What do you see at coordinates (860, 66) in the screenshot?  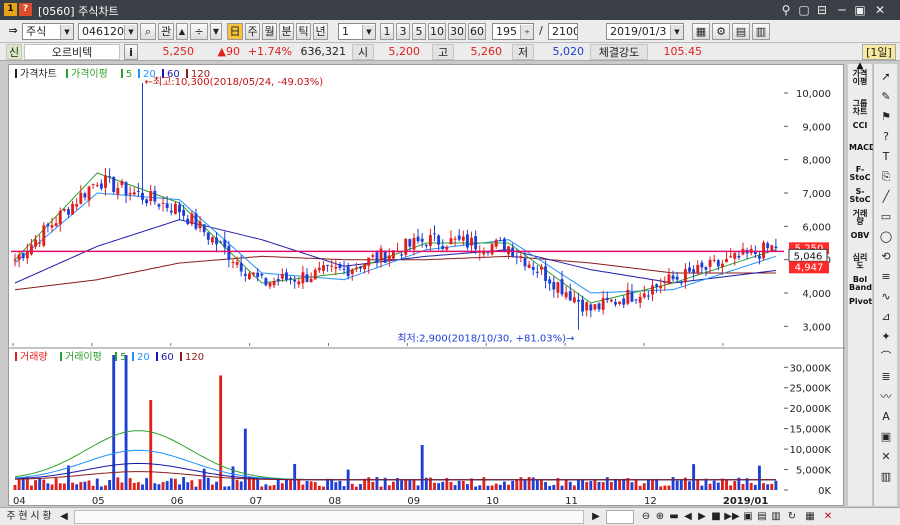 I see `scroll-up-icon: ▲` at bounding box center [860, 66].